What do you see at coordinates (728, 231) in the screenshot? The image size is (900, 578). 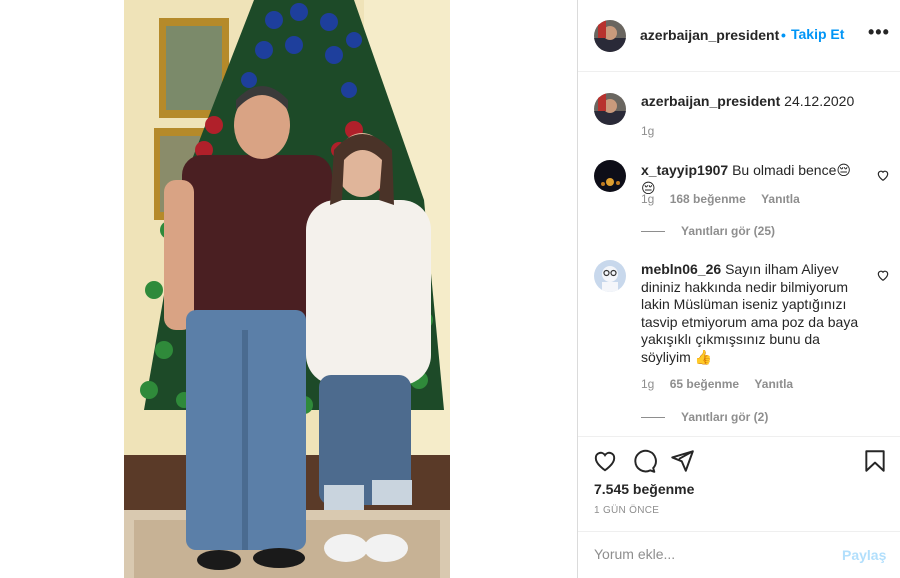 I see `view-replies-label: Yanıtları gör (25)` at bounding box center [728, 231].